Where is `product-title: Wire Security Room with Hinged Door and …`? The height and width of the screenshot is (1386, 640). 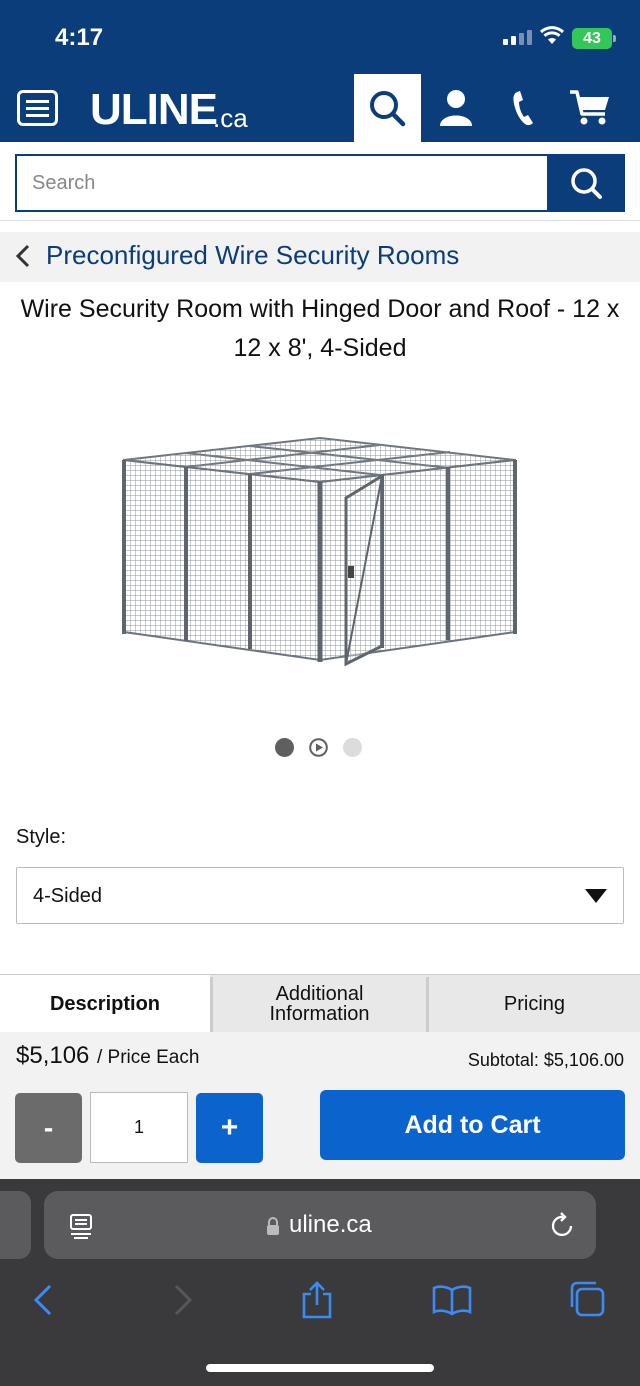
product-title: Wire Security Room with Hinged Door and … is located at coordinates (320, 328).